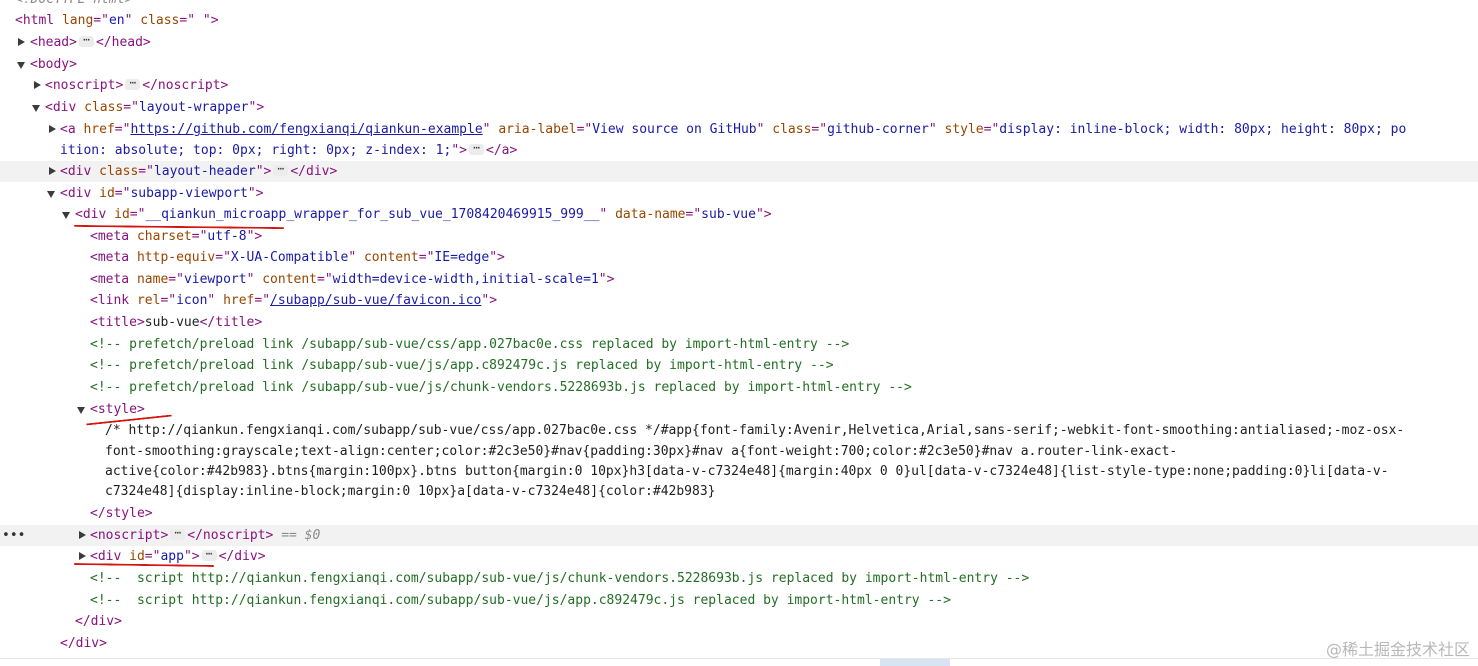 This screenshot has height=666, width=1478. Describe the element at coordinates (375, 300) in the screenshot. I see `favicon-href-link: /subapp/sub-vue/favicon.ico` at that location.